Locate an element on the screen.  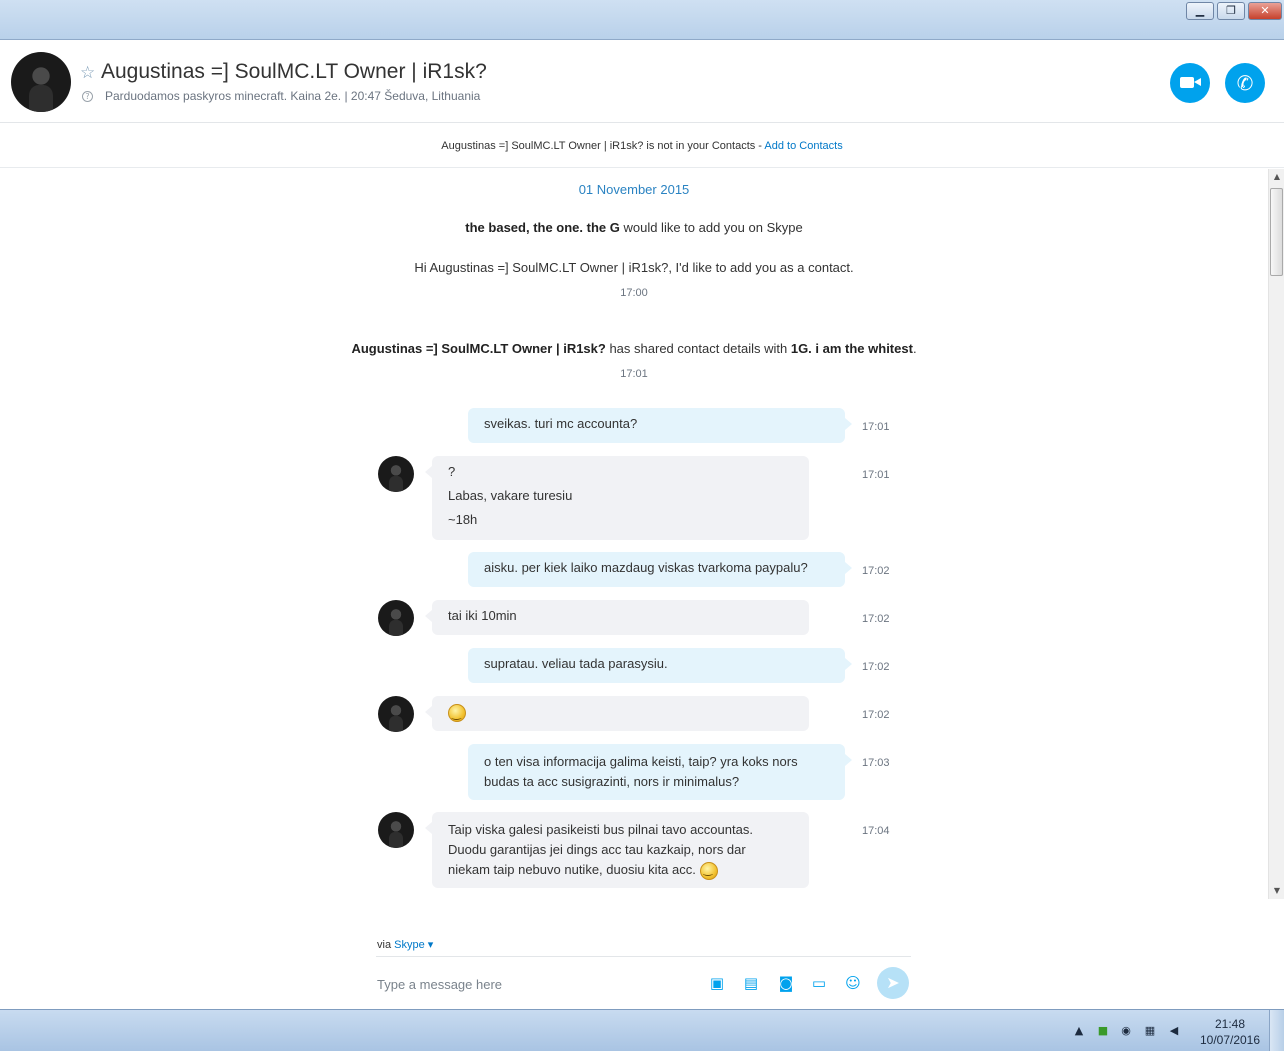
star-icon: ☆ is located at coordinates (87, 73).